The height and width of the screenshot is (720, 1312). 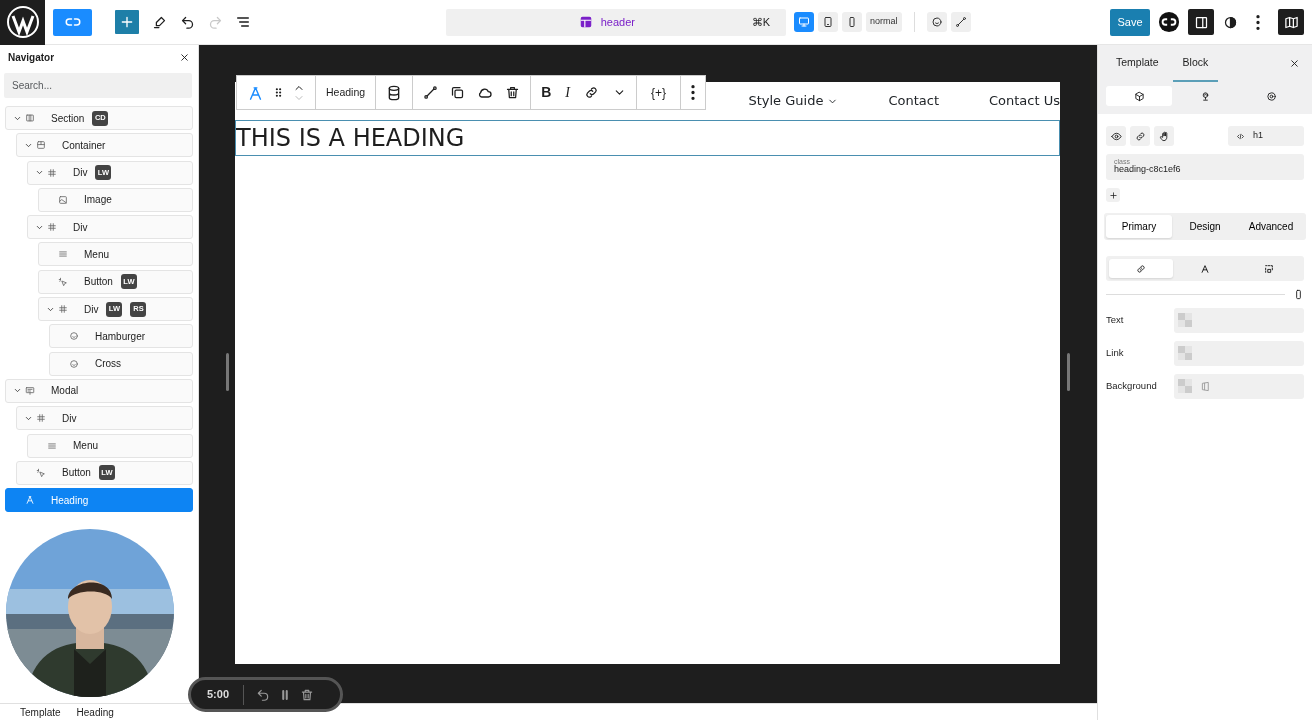 I want to click on tree-item: Modal, so click(x=99, y=390).